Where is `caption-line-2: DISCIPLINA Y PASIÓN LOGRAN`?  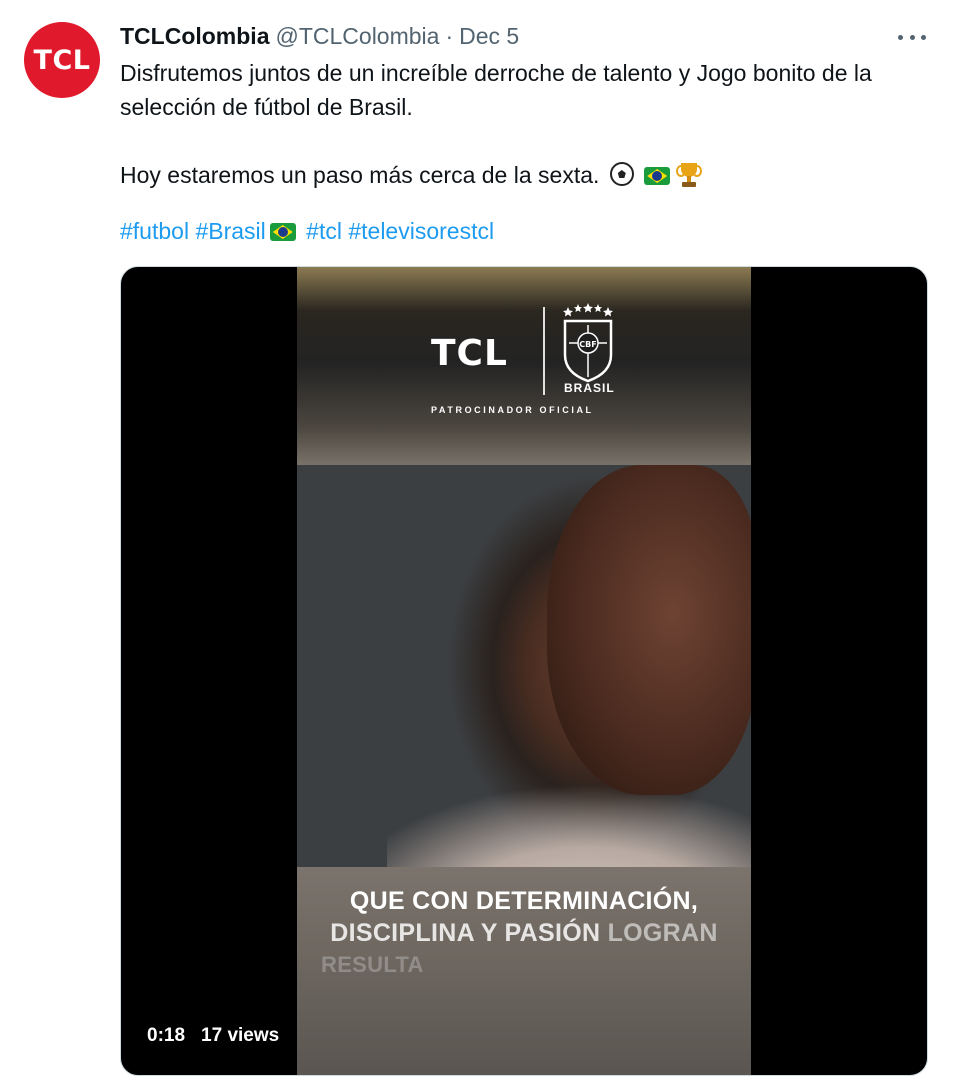 caption-line-2: DISCIPLINA Y PASIÓN LOGRAN is located at coordinates (524, 933).